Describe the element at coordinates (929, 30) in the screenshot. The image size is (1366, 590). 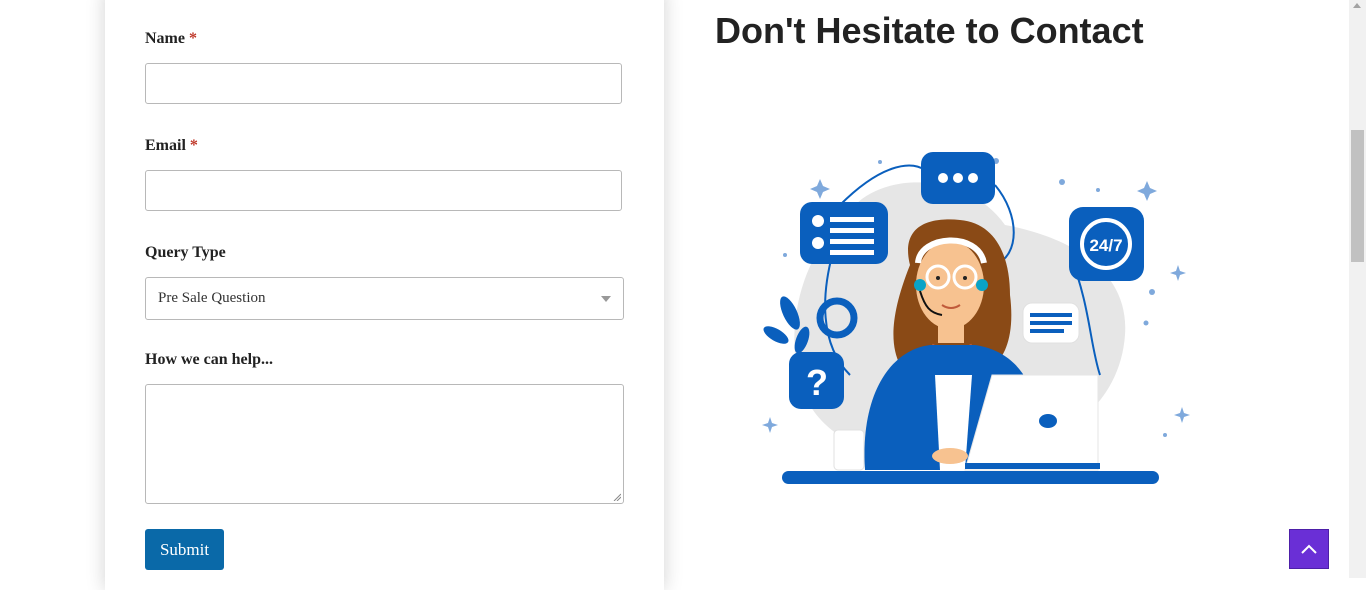
I see `contact-heading: Don't Hesitate to Contact` at that location.